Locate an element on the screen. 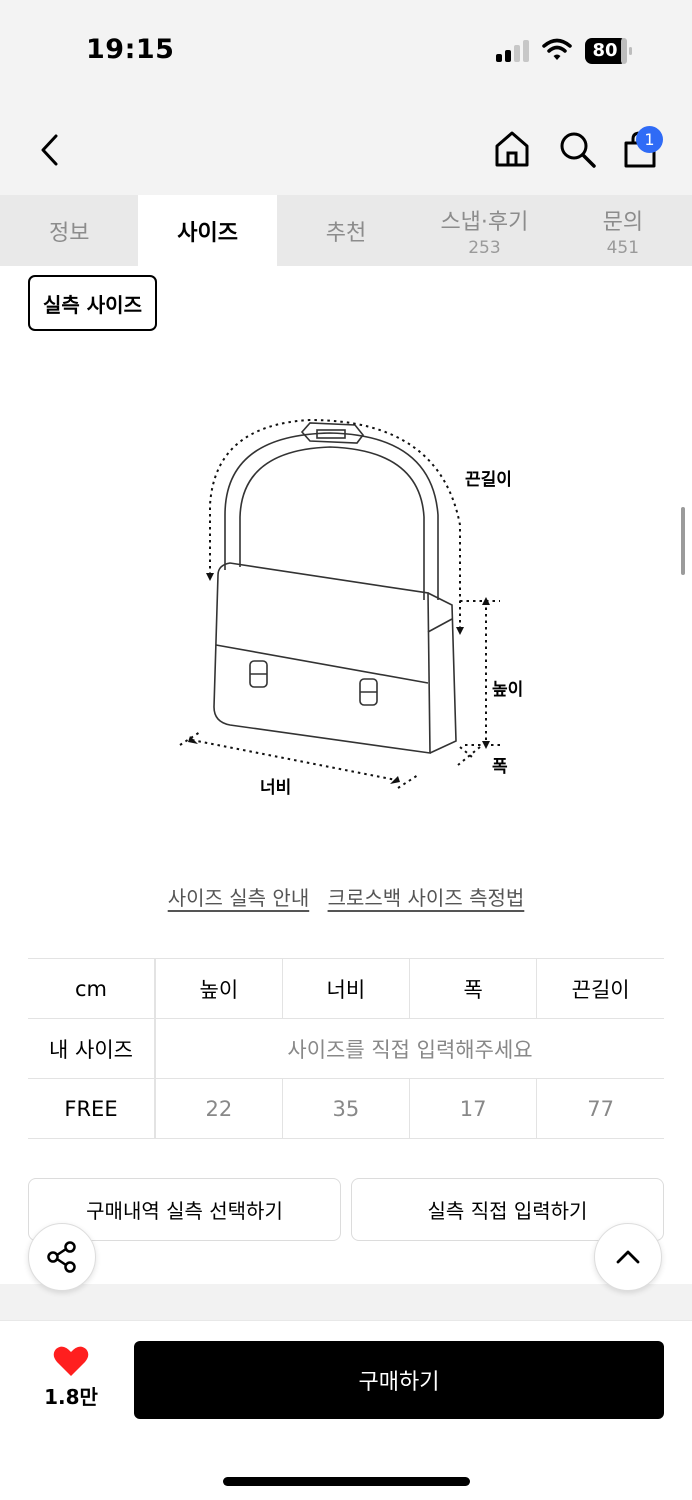 The image size is (692, 1500). my-size-input: 사이즈를 직접 입력해주세요 is located at coordinates (409, 1048).